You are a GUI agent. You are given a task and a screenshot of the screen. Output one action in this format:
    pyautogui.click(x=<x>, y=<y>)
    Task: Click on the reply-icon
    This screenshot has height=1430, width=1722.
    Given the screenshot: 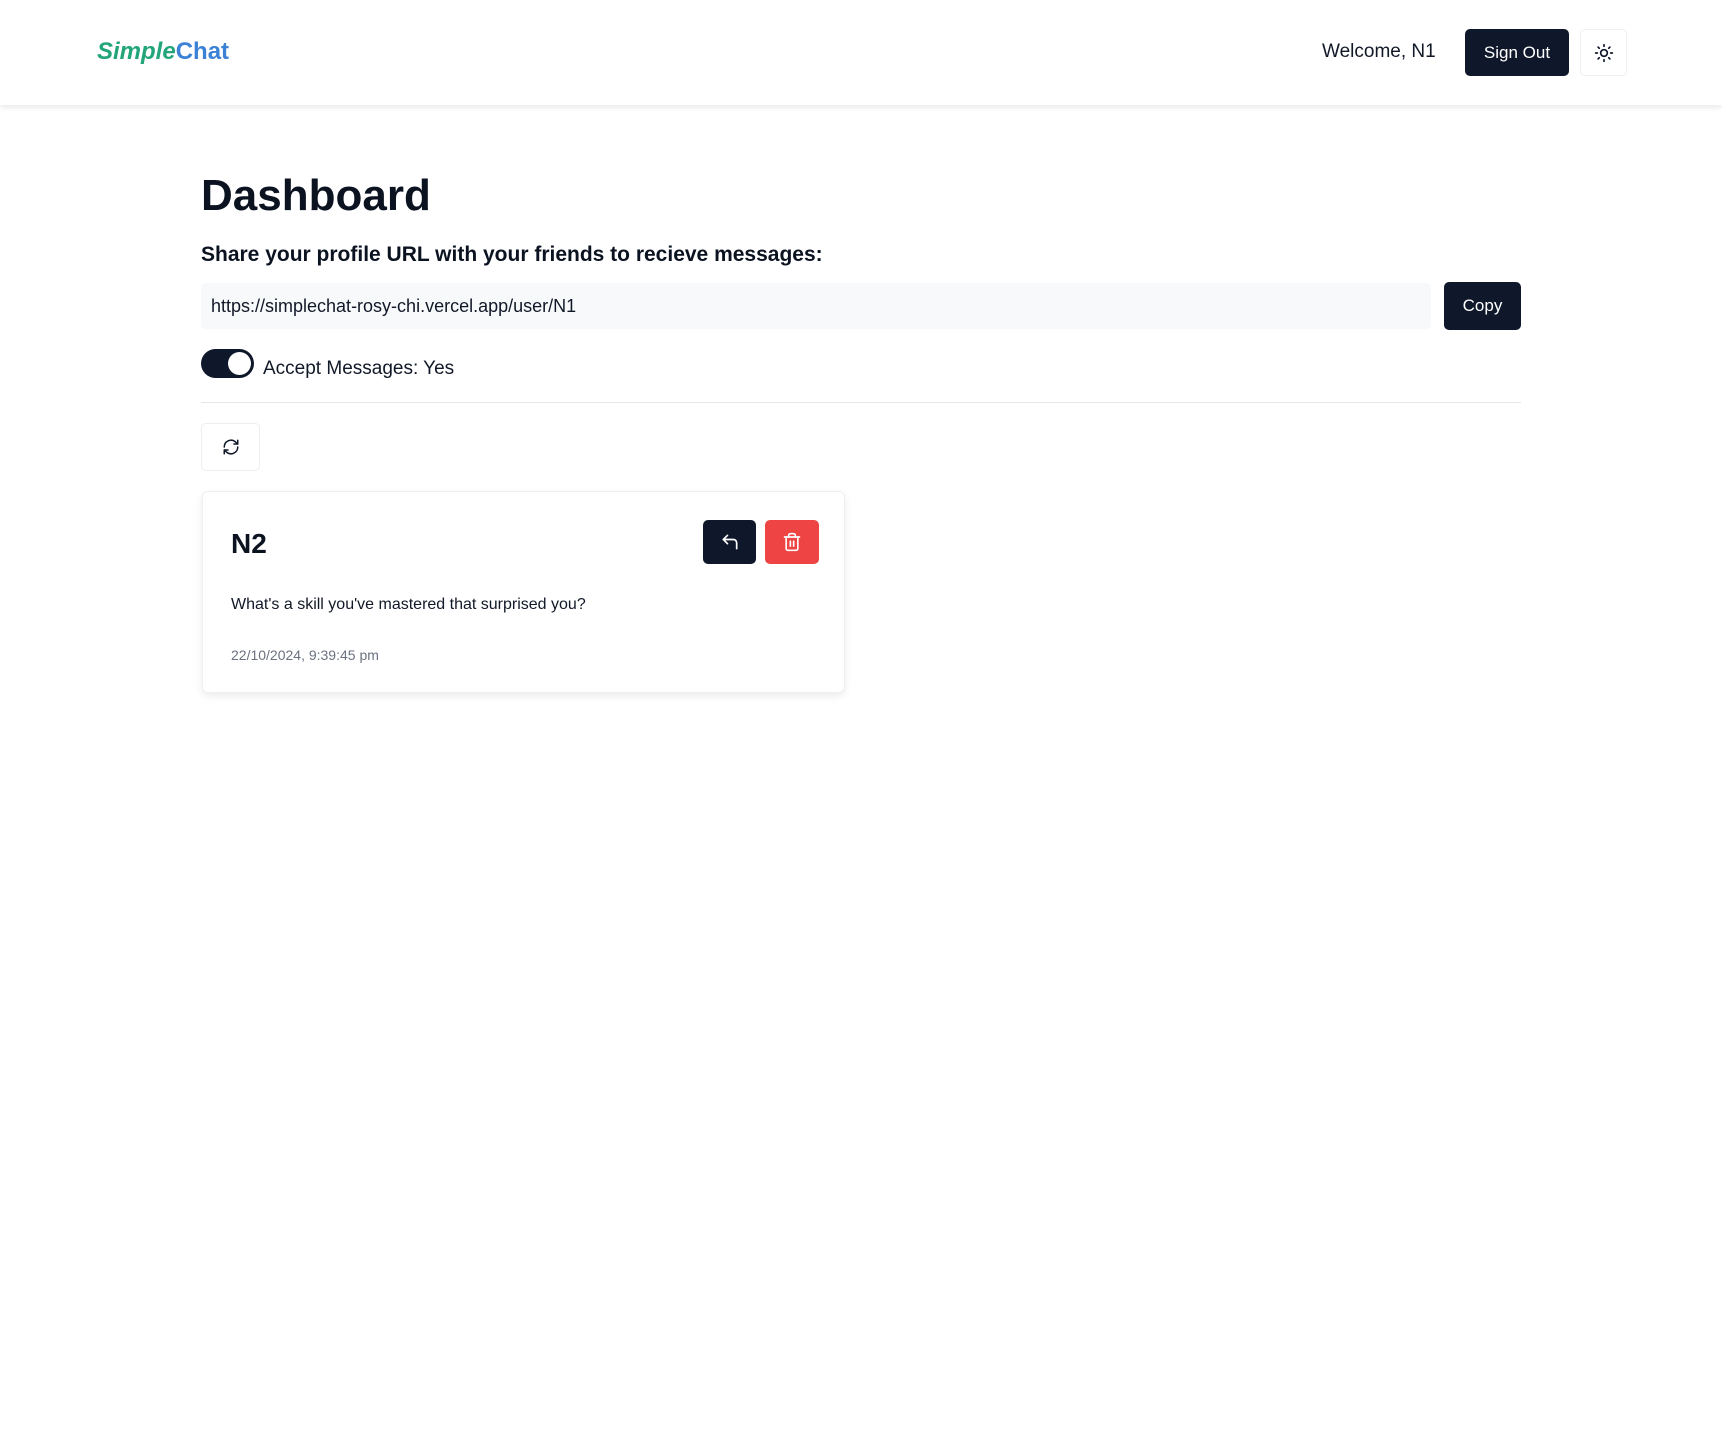 What is the action you would take?
    pyautogui.click(x=729, y=542)
    